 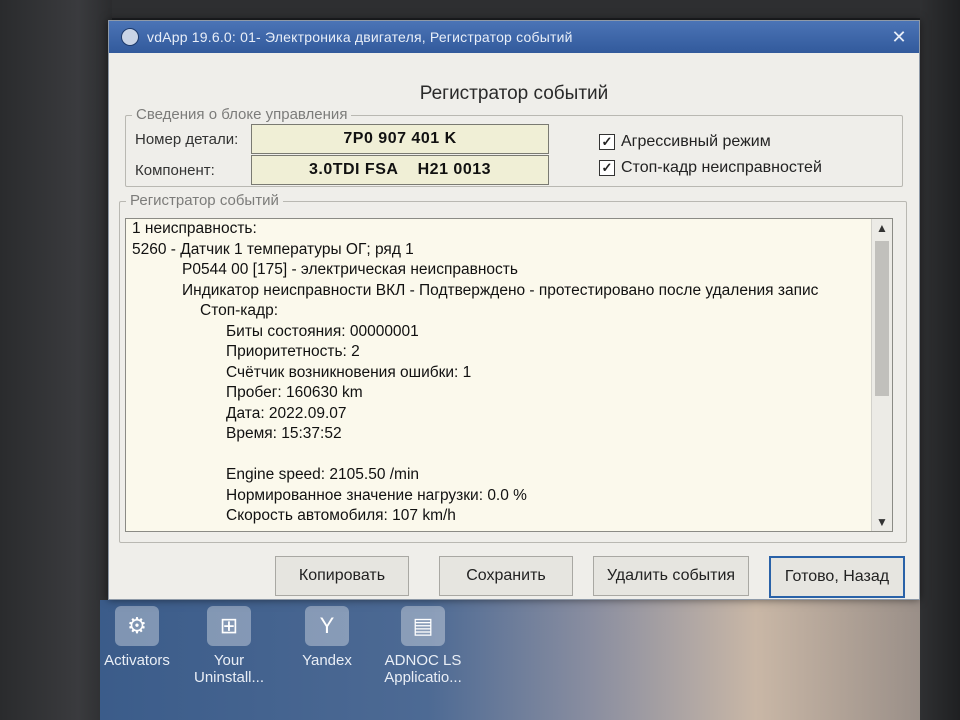 I want to click on log-line: Биты состояния: 00000001, so click(x=322, y=331).